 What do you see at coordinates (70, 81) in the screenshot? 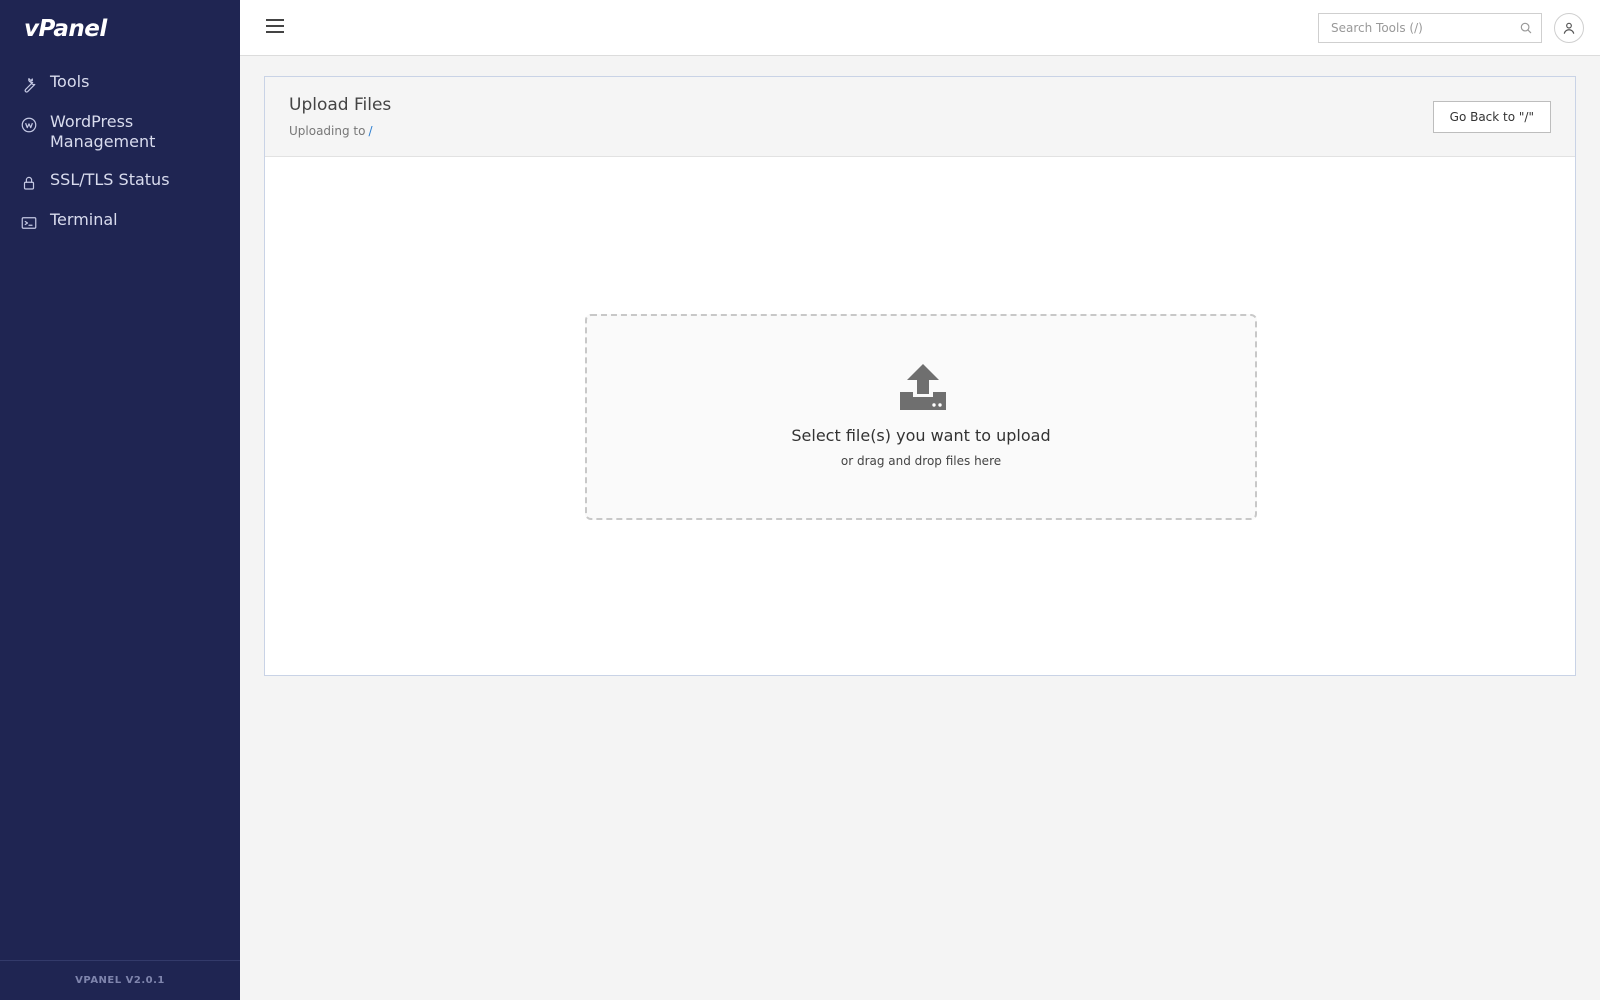
I see `sidebar-item-label: Tools` at bounding box center [70, 81].